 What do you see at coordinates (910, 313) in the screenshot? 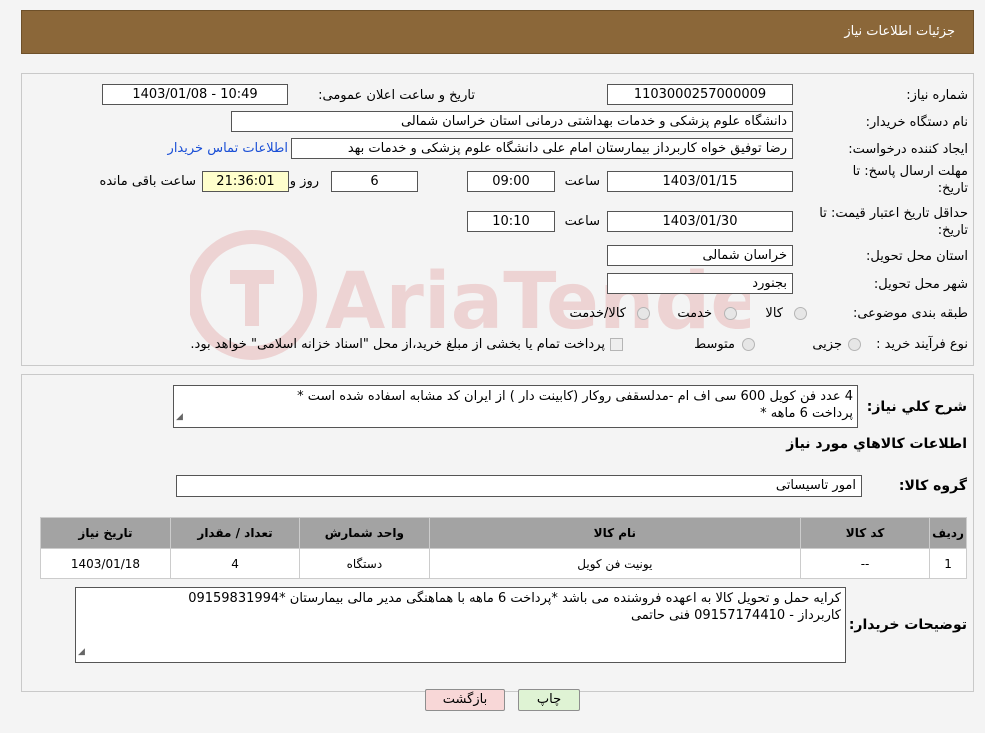
I see `category-label: طبقه بندی موضوعی:` at bounding box center [910, 313].